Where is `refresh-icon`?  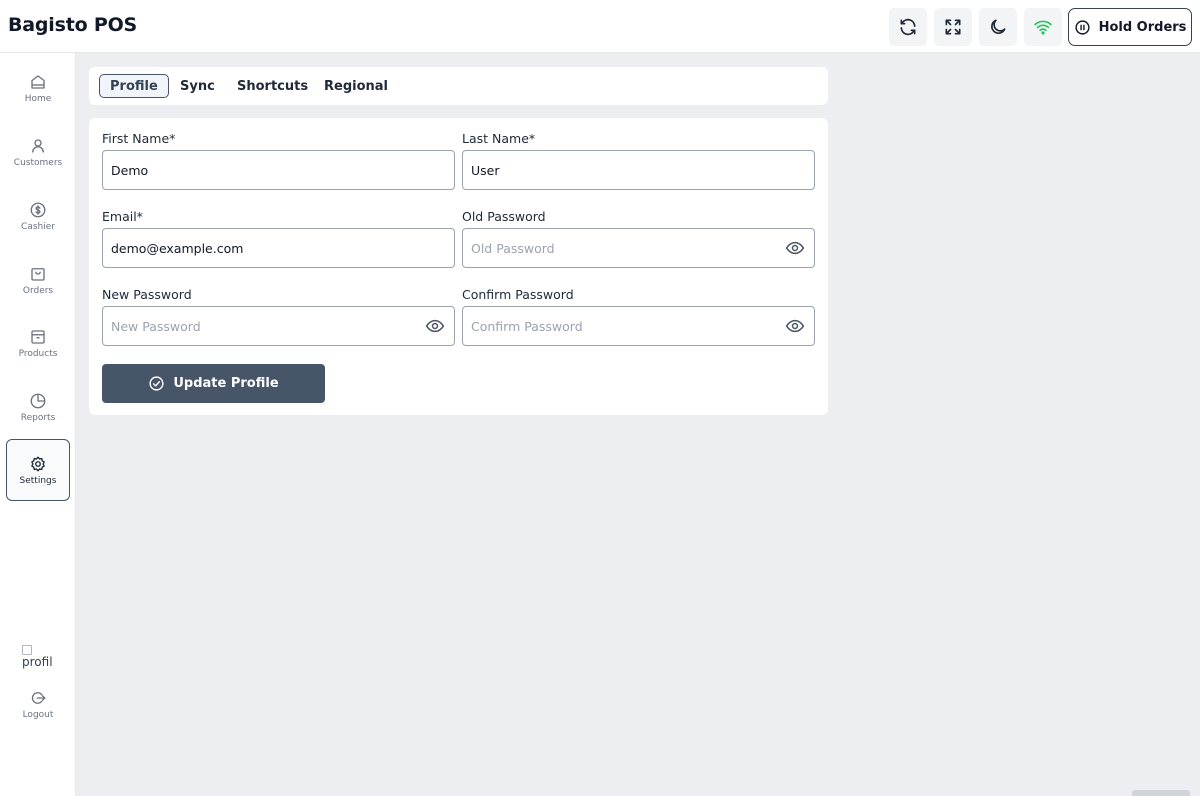 refresh-icon is located at coordinates (908, 27).